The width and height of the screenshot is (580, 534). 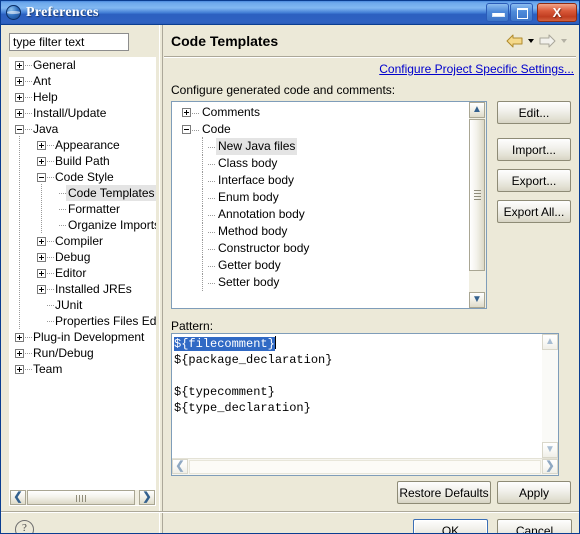 I want to click on minimize-button, so click(x=497, y=12).